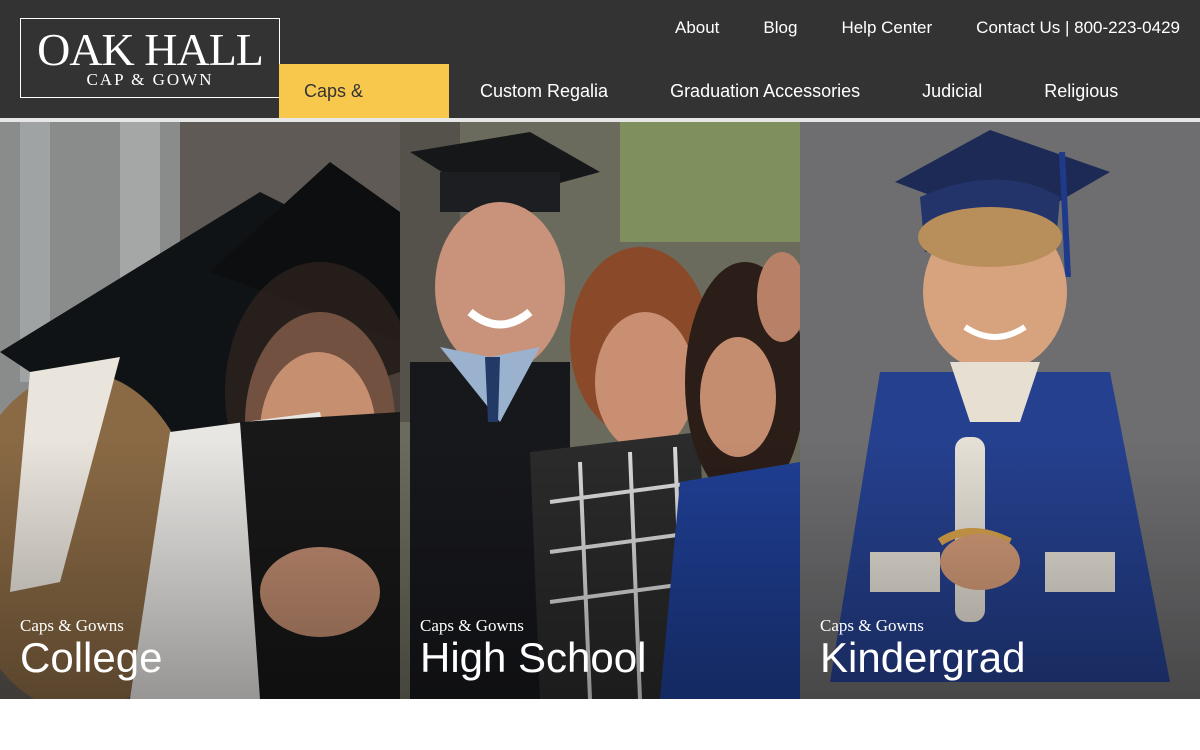  What do you see at coordinates (150, 49) in the screenshot?
I see `logo-wordmark: OAK HALL` at bounding box center [150, 49].